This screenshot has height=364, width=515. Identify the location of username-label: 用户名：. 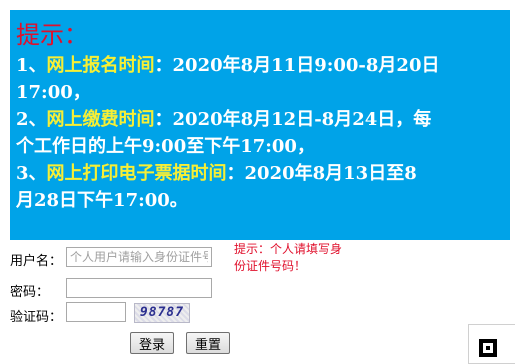
(36, 261).